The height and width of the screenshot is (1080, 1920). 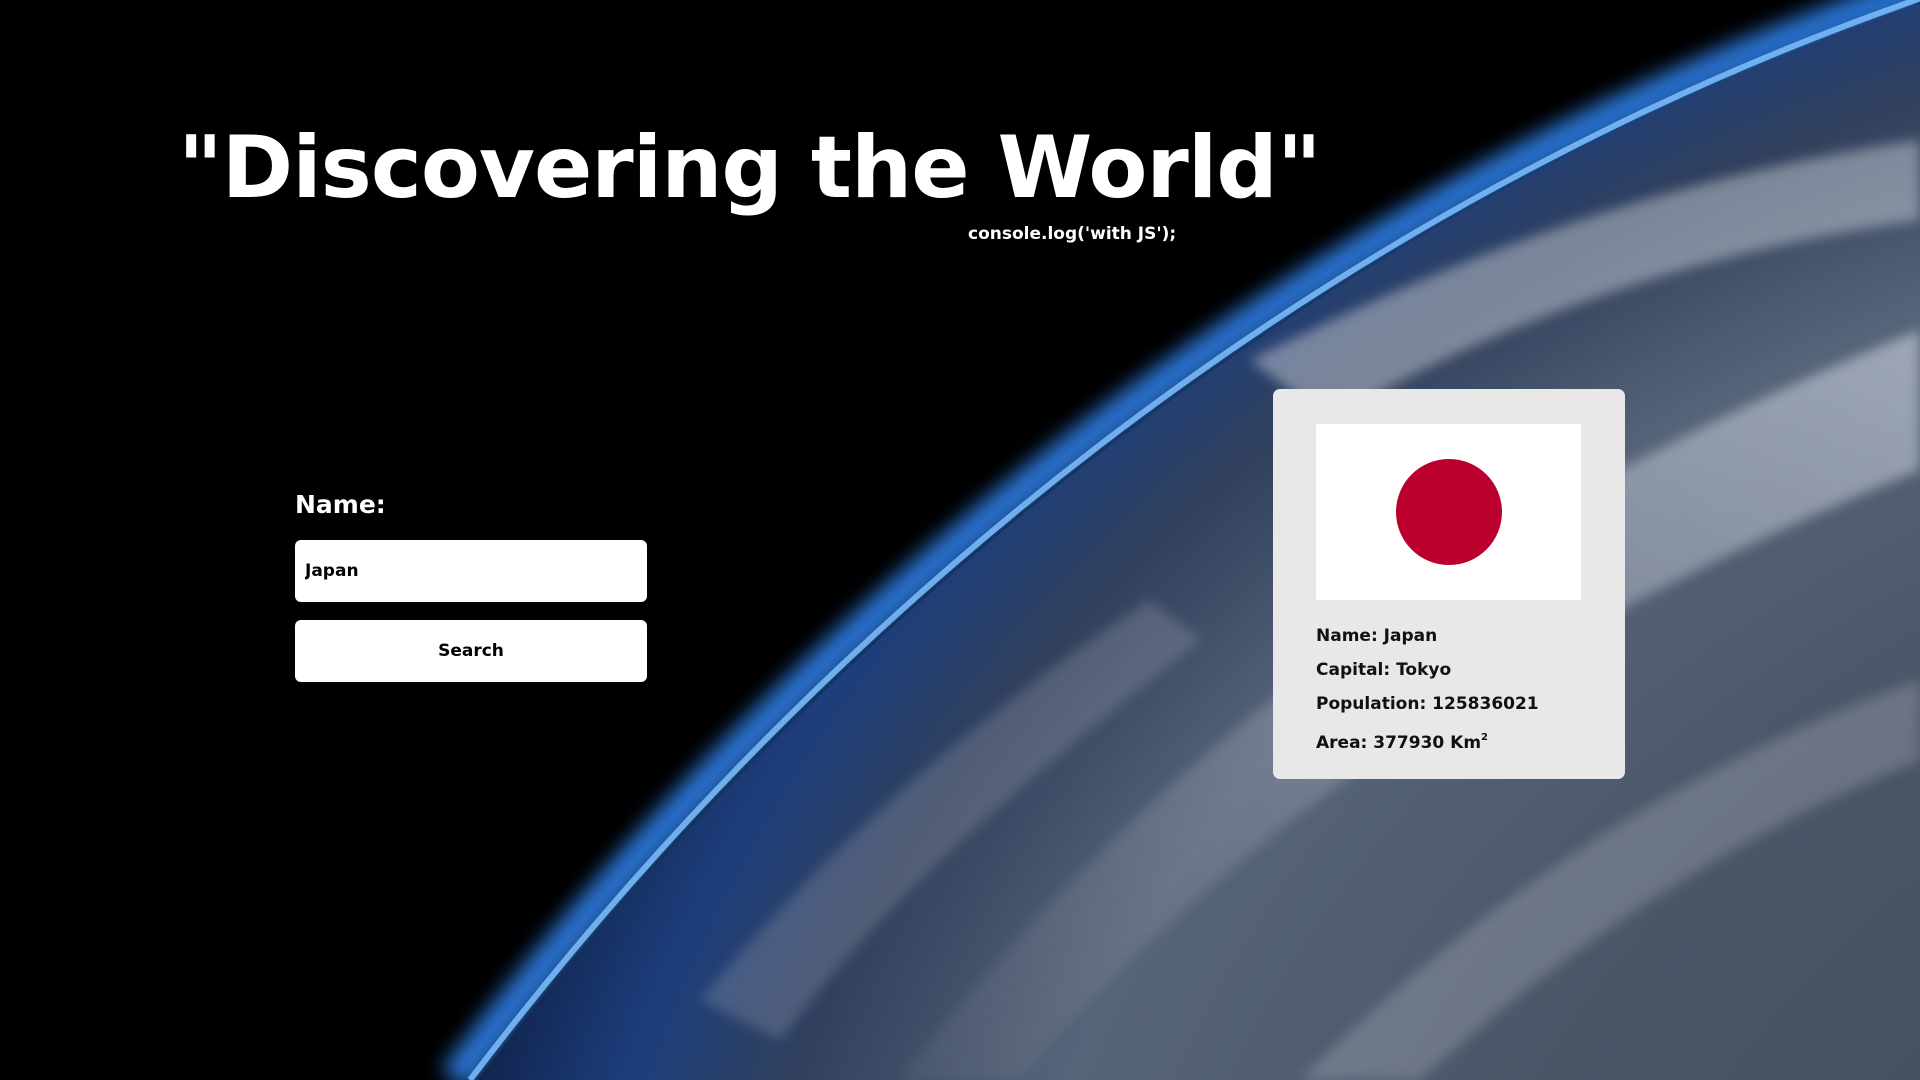 I want to click on country-name-input, so click(x=471, y=571).